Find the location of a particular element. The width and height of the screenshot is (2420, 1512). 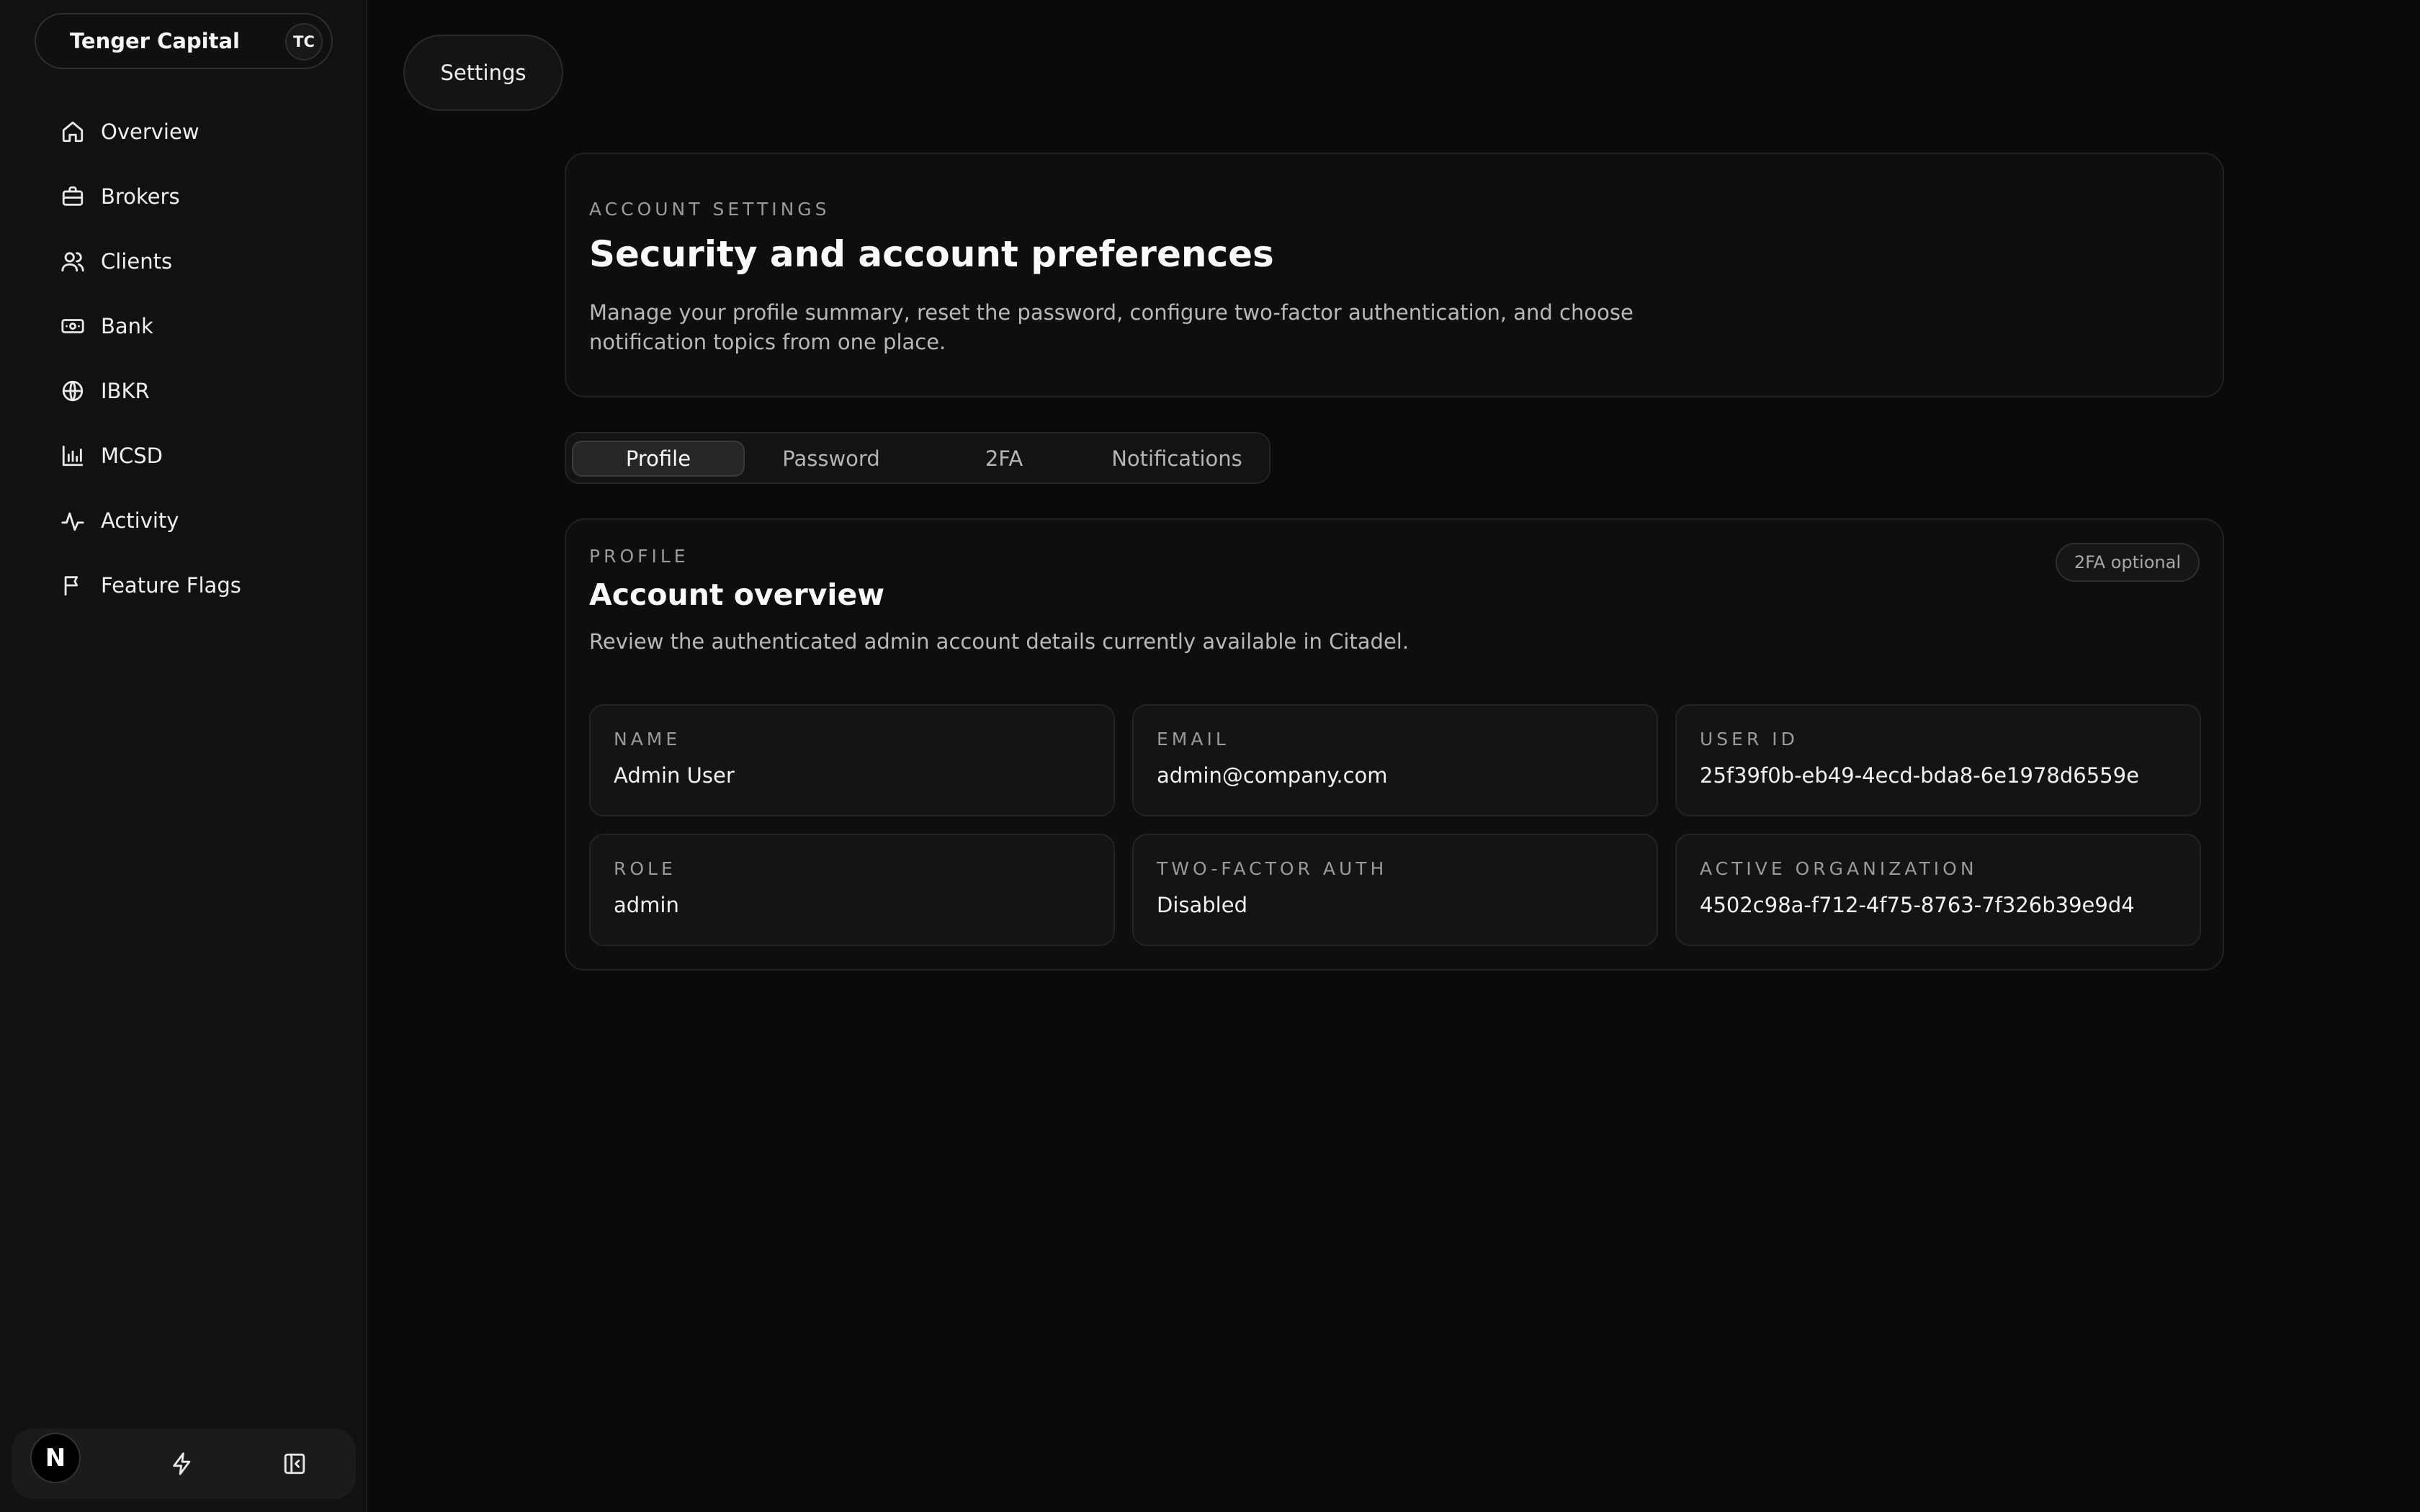

home-icon is located at coordinates (72, 132).